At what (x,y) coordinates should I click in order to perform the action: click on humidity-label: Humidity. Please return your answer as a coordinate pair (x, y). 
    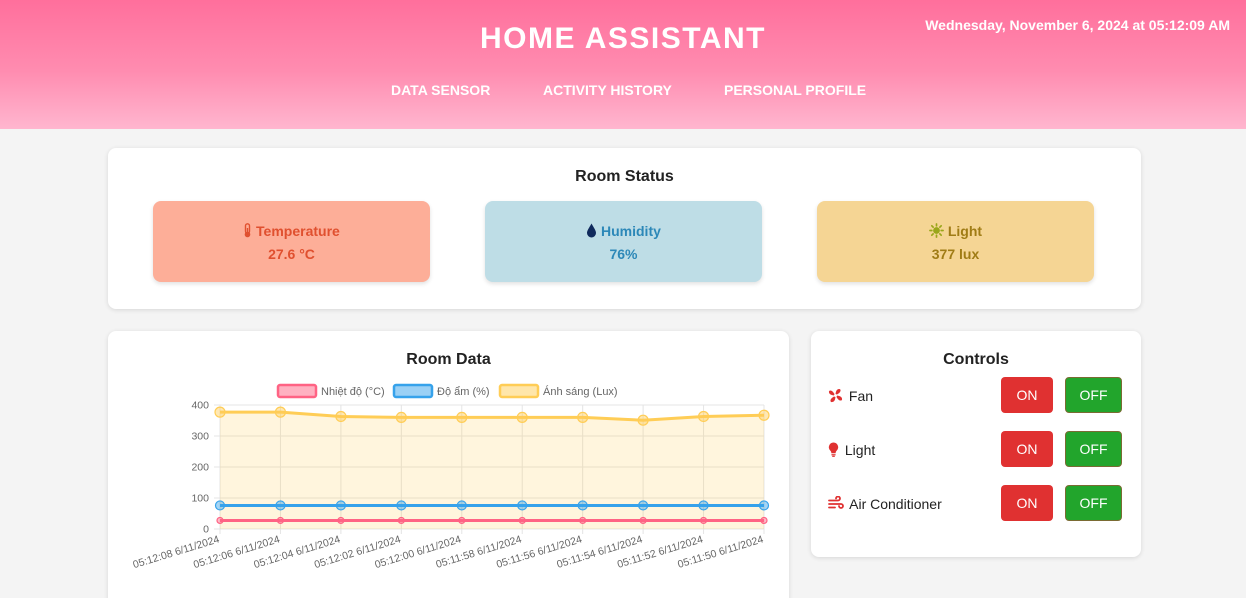
    Looking at the image, I should click on (631, 231).